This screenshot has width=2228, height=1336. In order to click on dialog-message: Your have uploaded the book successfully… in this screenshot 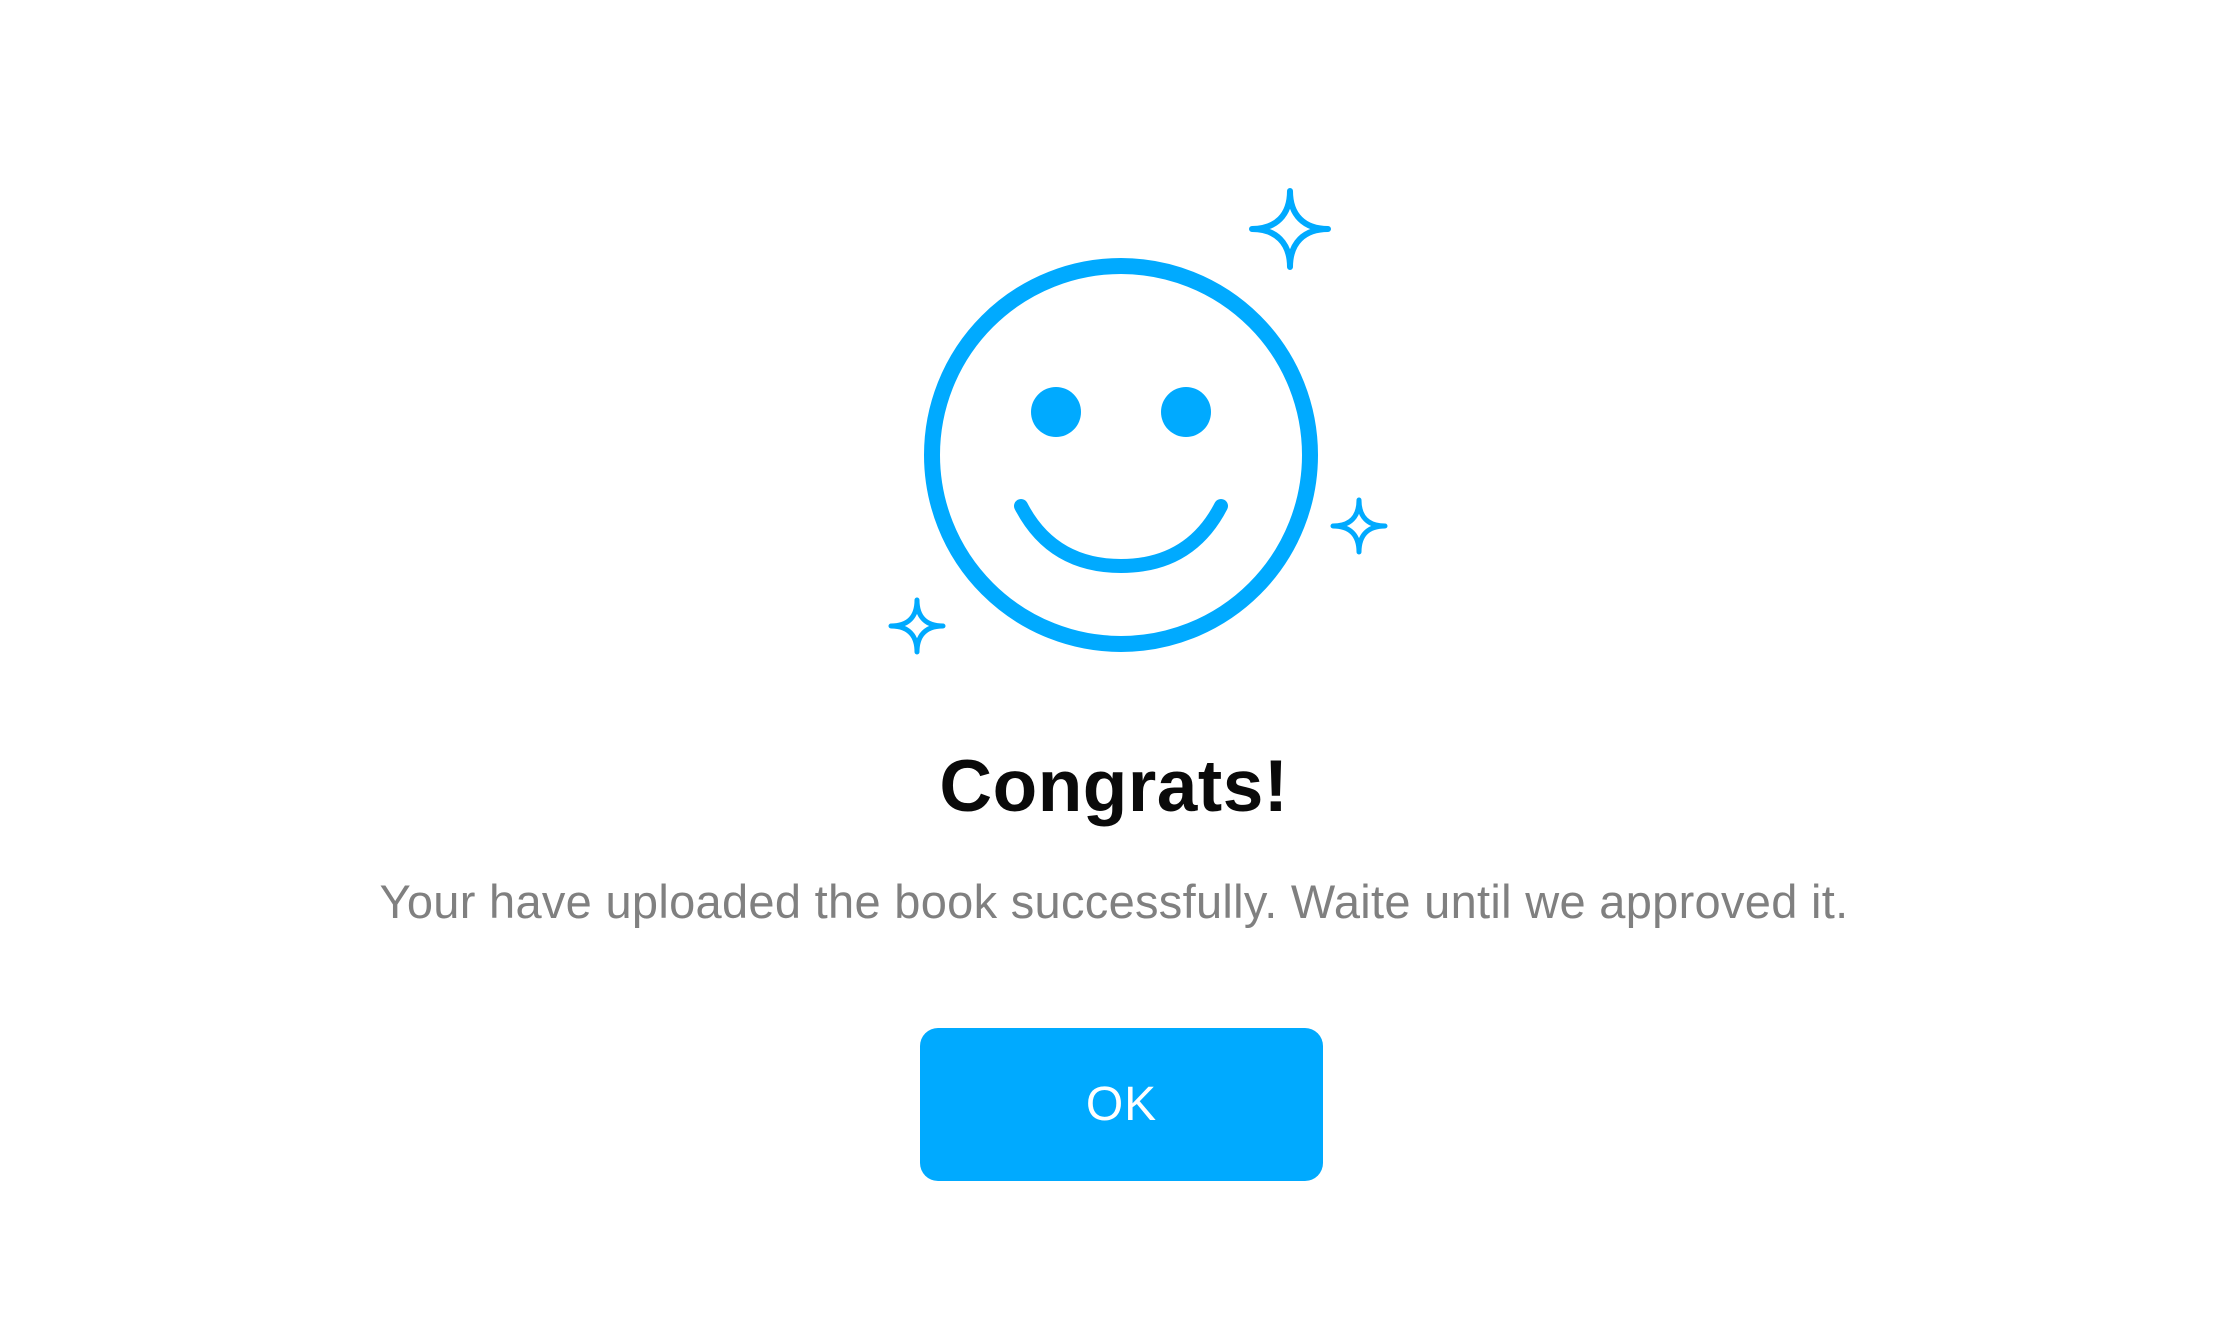, I will do `click(1114, 901)`.